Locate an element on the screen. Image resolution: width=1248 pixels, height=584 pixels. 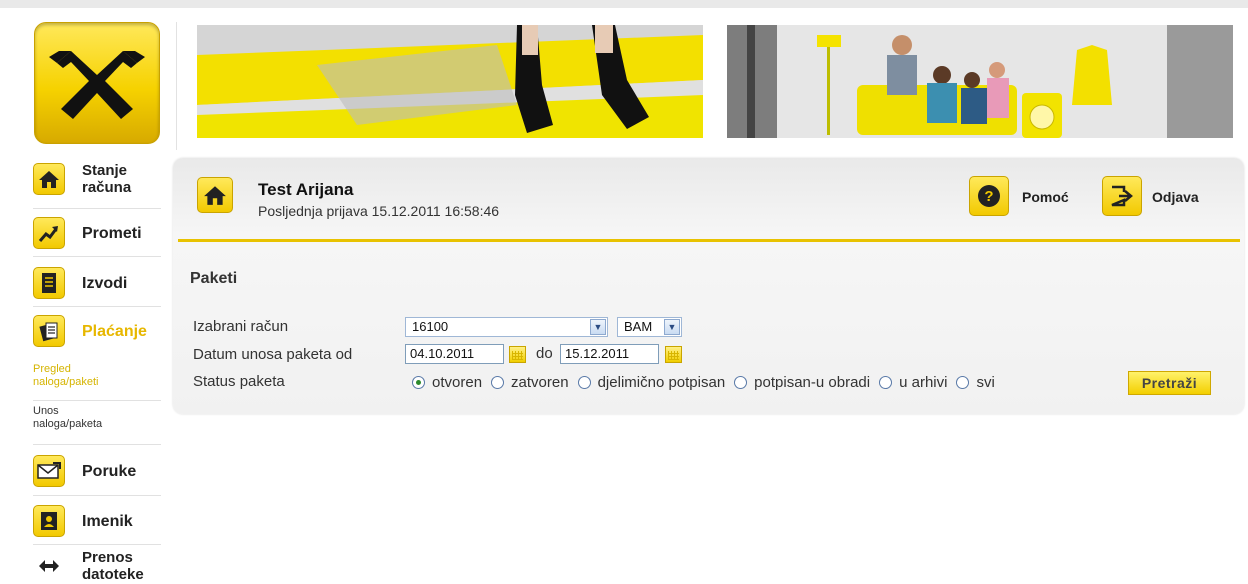
section-title: Paketi is located at coordinates (214, 278).